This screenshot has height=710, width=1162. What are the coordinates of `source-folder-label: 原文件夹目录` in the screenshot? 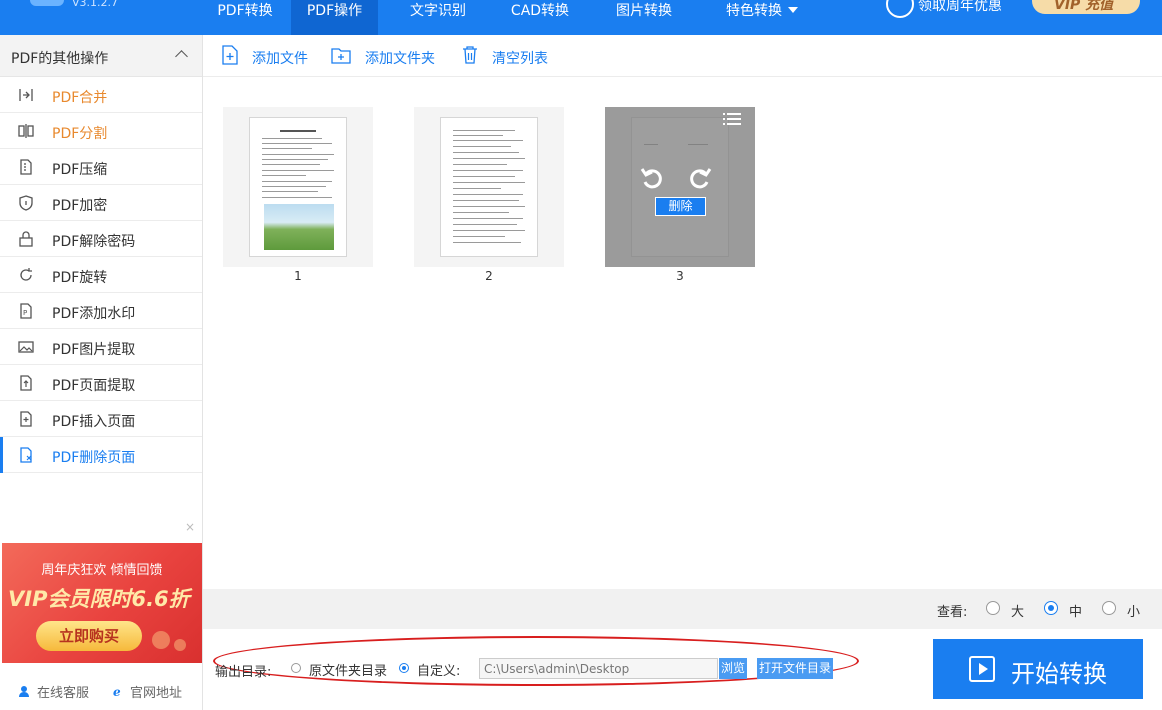 It's located at (348, 669).